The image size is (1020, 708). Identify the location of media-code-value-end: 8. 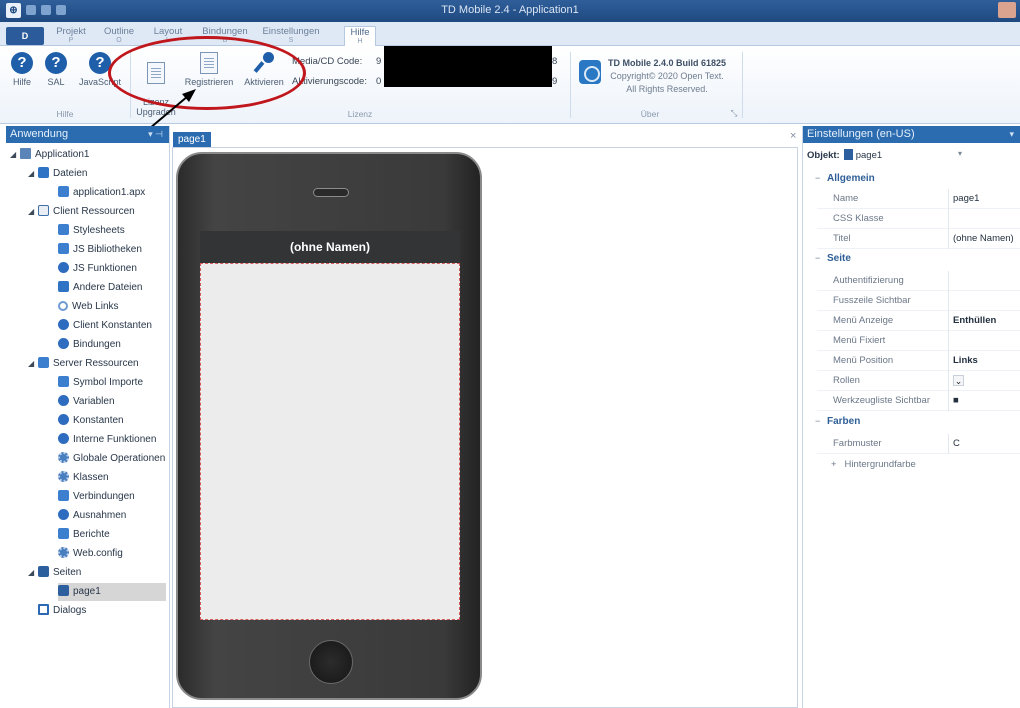
(555, 61).